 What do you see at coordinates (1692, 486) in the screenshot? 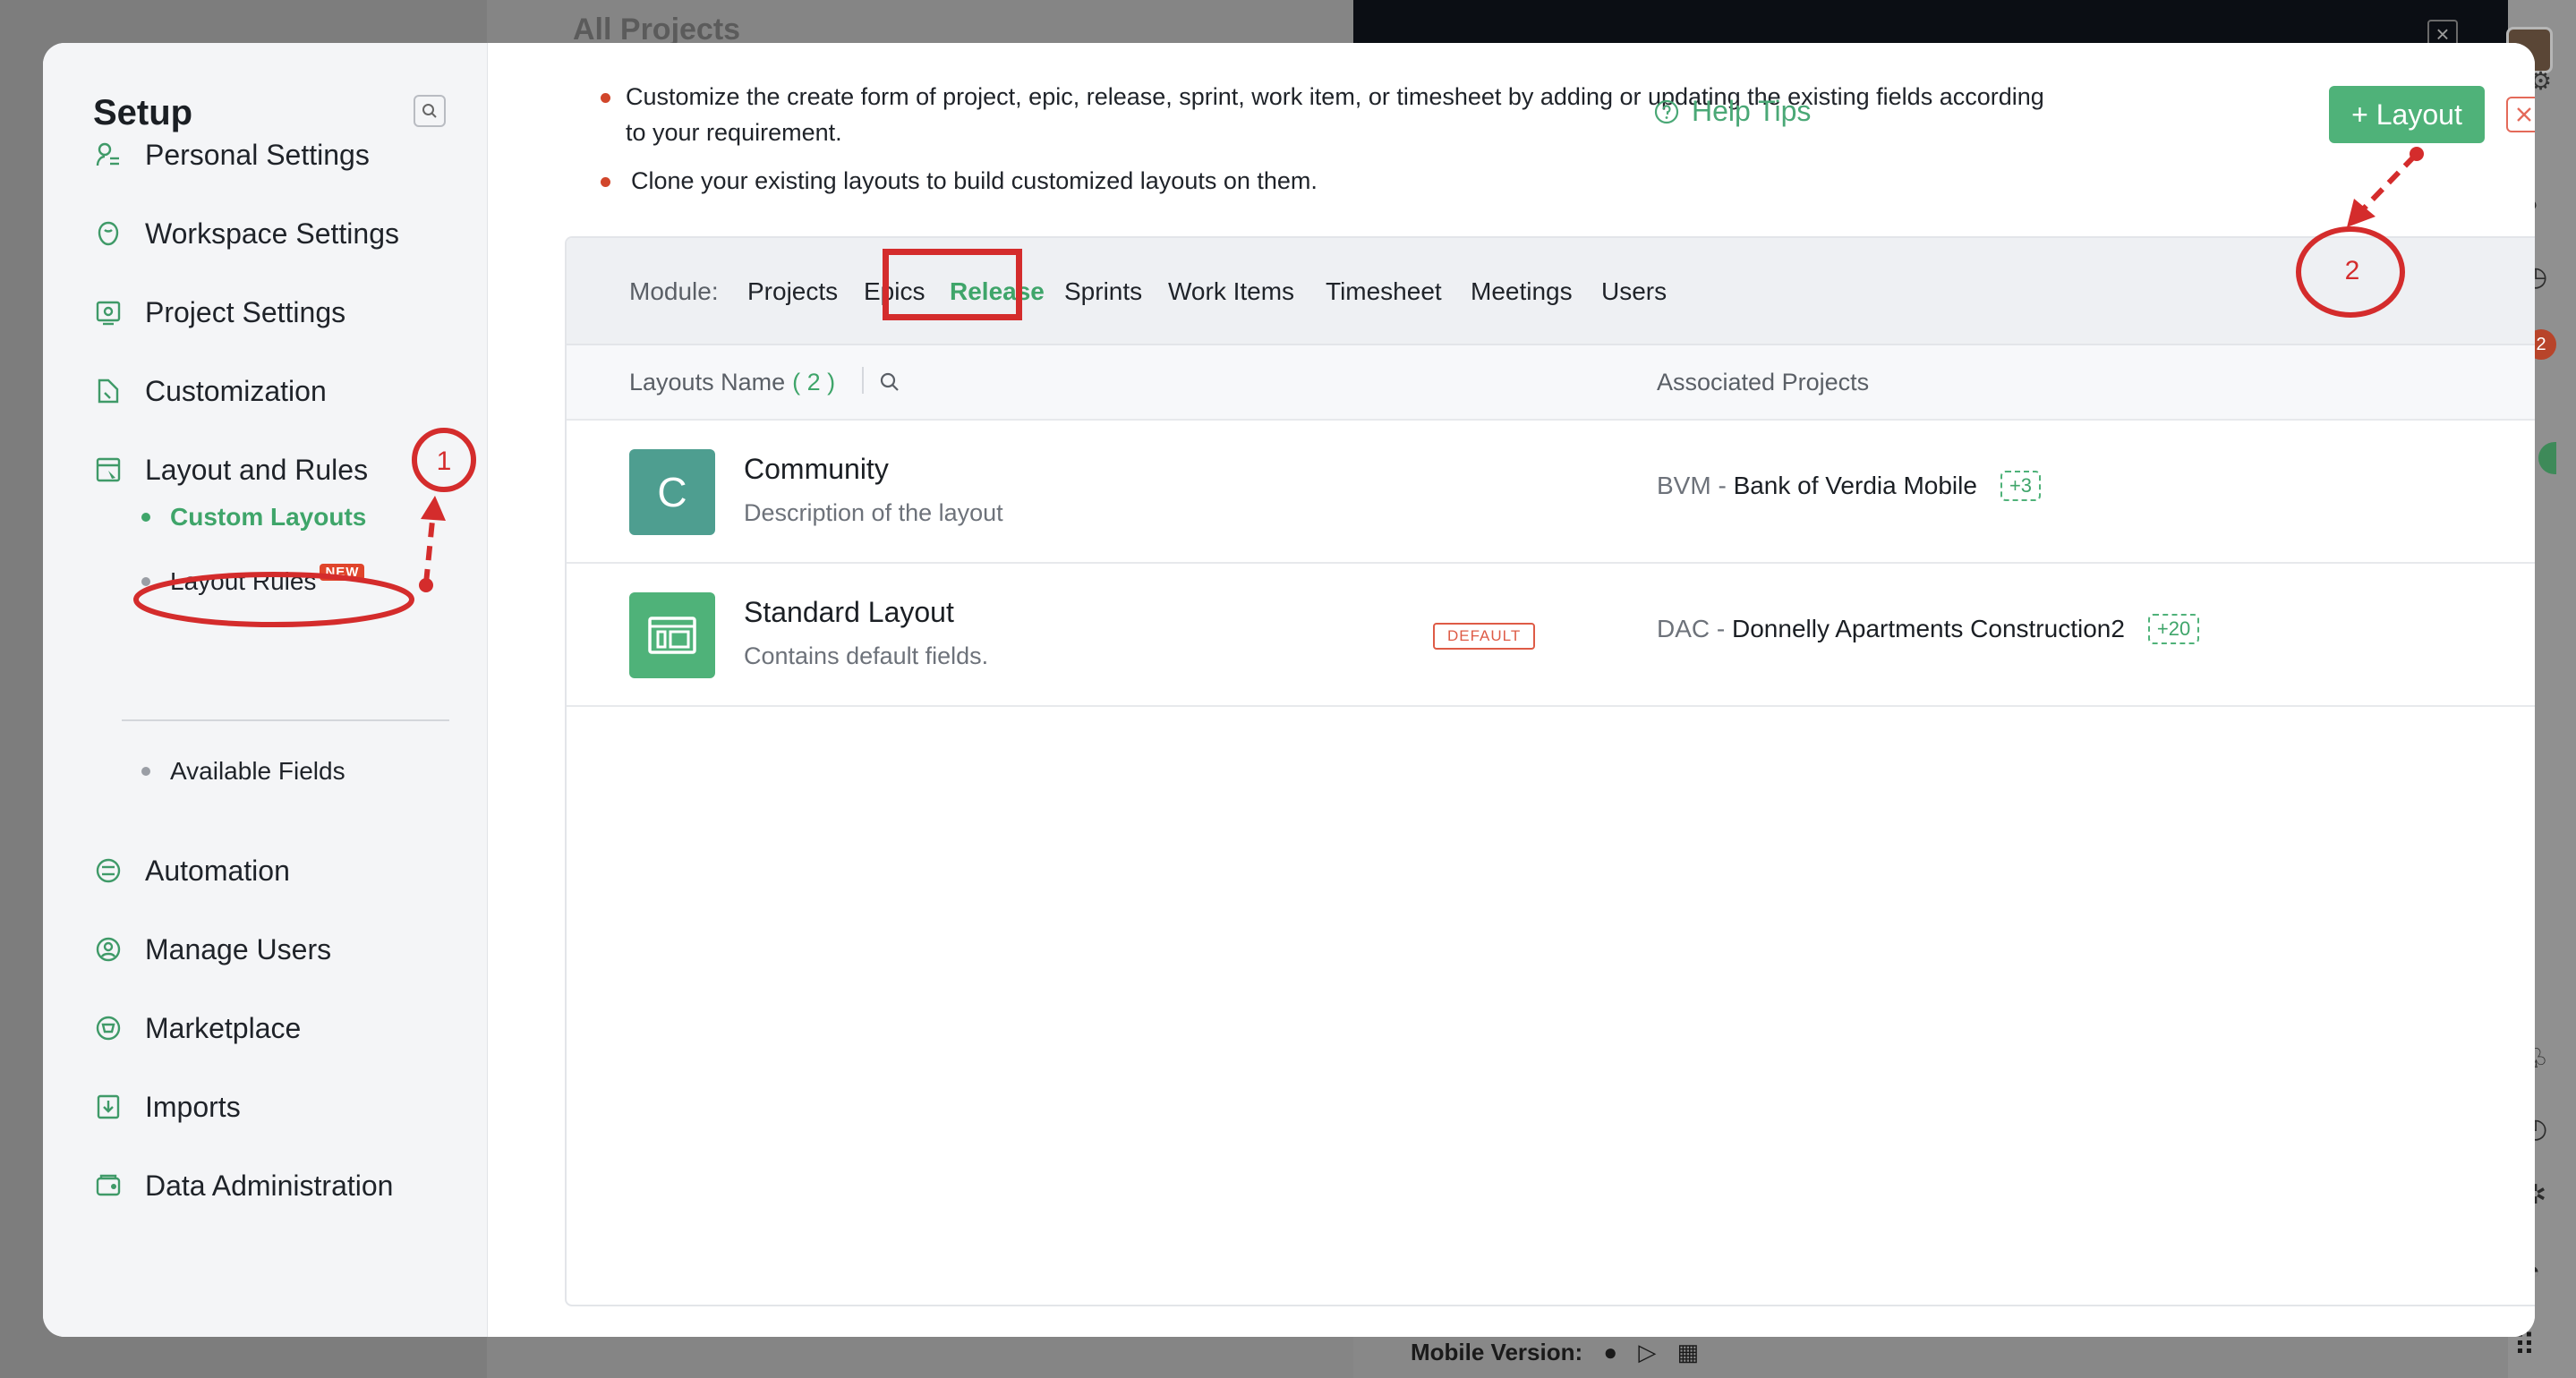
I see `project-code: BVM -` at bounding box center [1692, 486].